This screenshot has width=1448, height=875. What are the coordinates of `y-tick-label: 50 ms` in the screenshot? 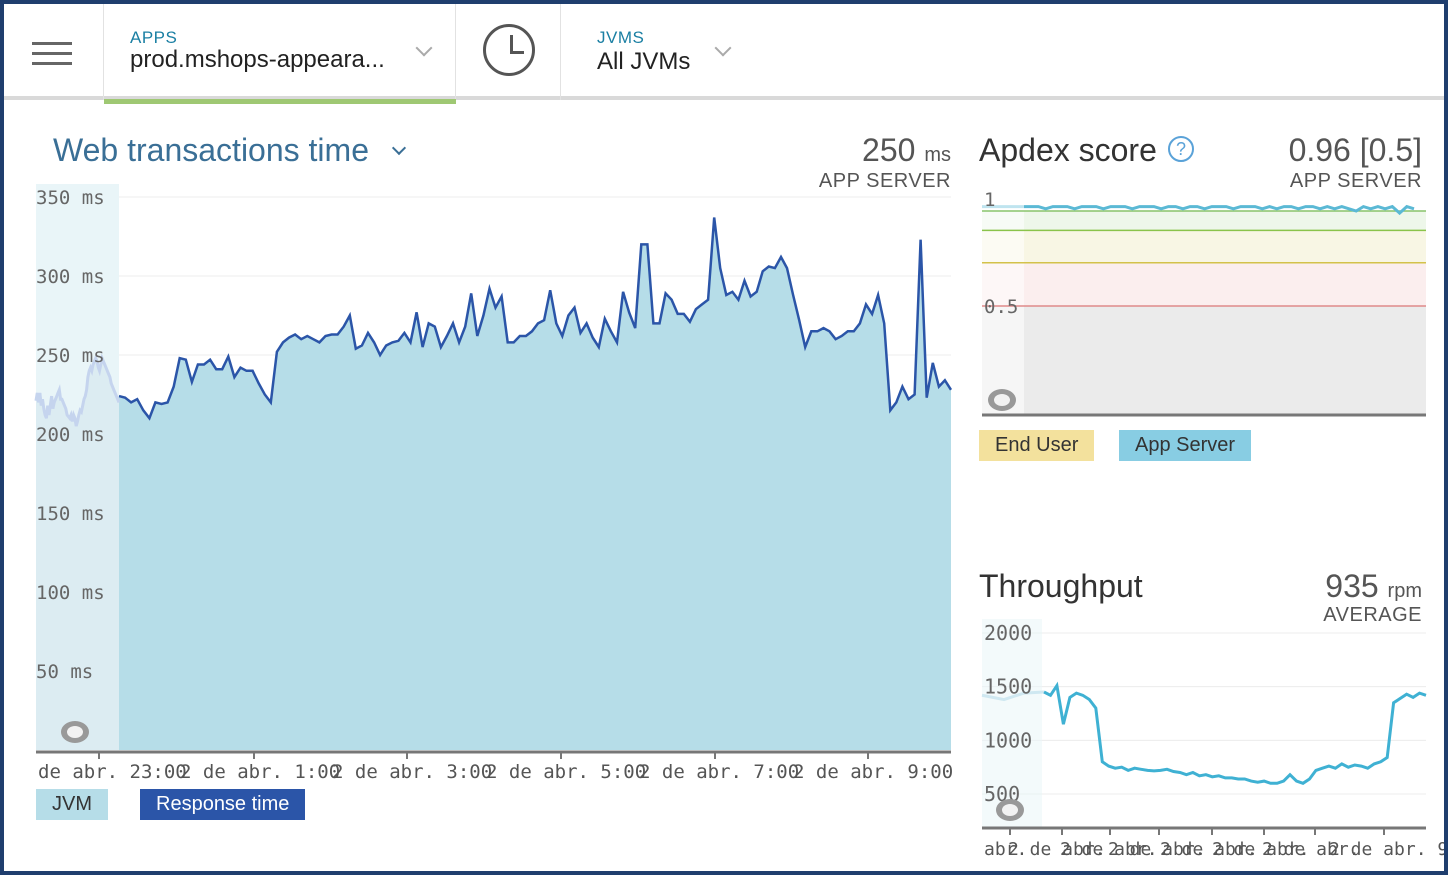 It's located at (64, 672).